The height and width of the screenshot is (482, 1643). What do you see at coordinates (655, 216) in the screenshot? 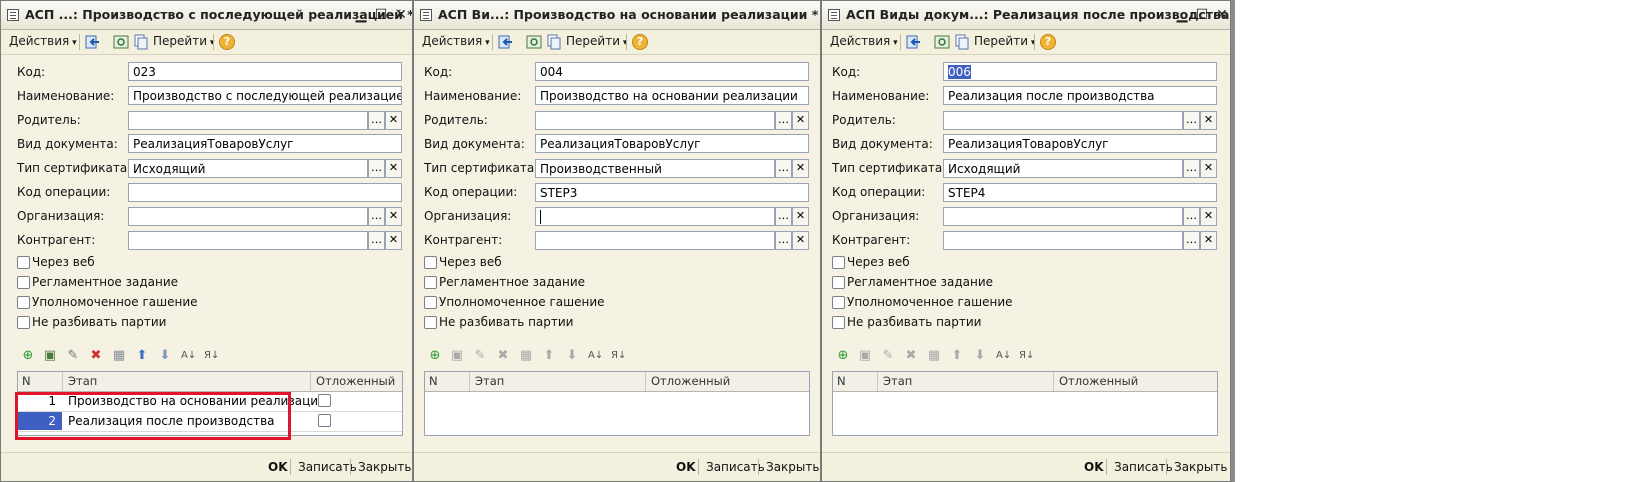
I see `org-field` at bounding box center [655, 216].